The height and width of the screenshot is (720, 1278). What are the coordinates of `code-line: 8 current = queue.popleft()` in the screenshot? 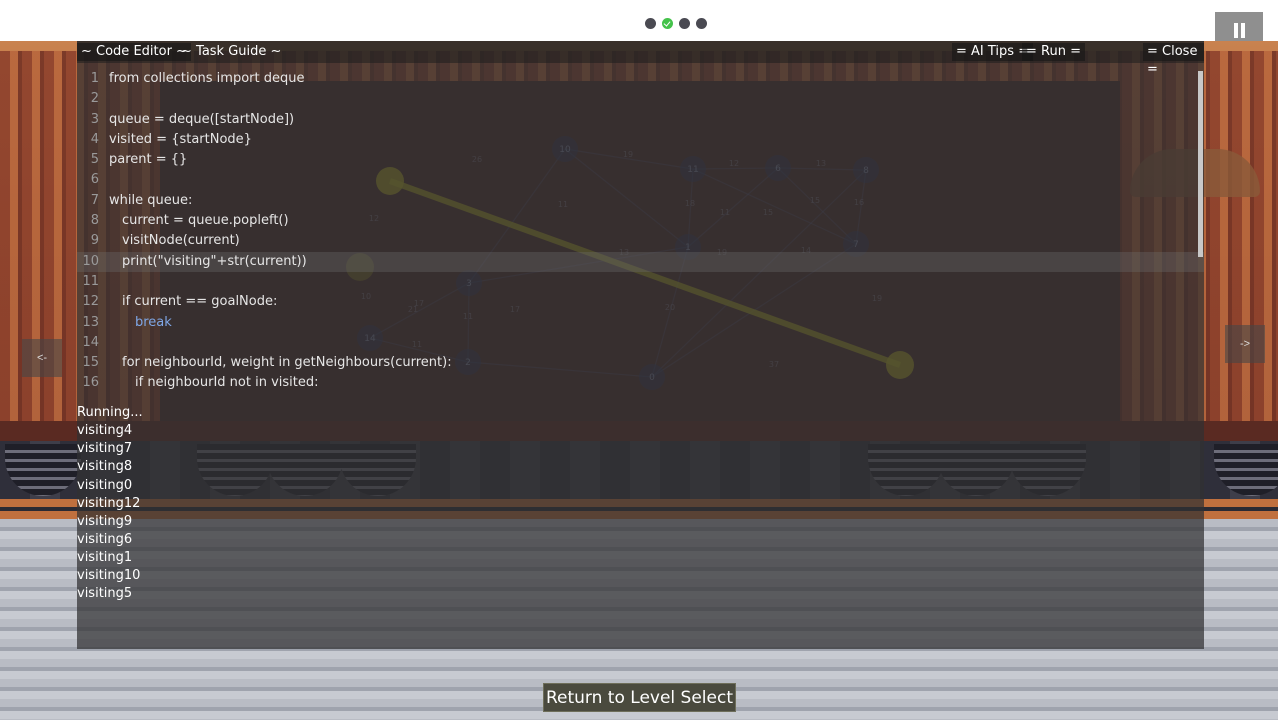 It's located at (640, 221).